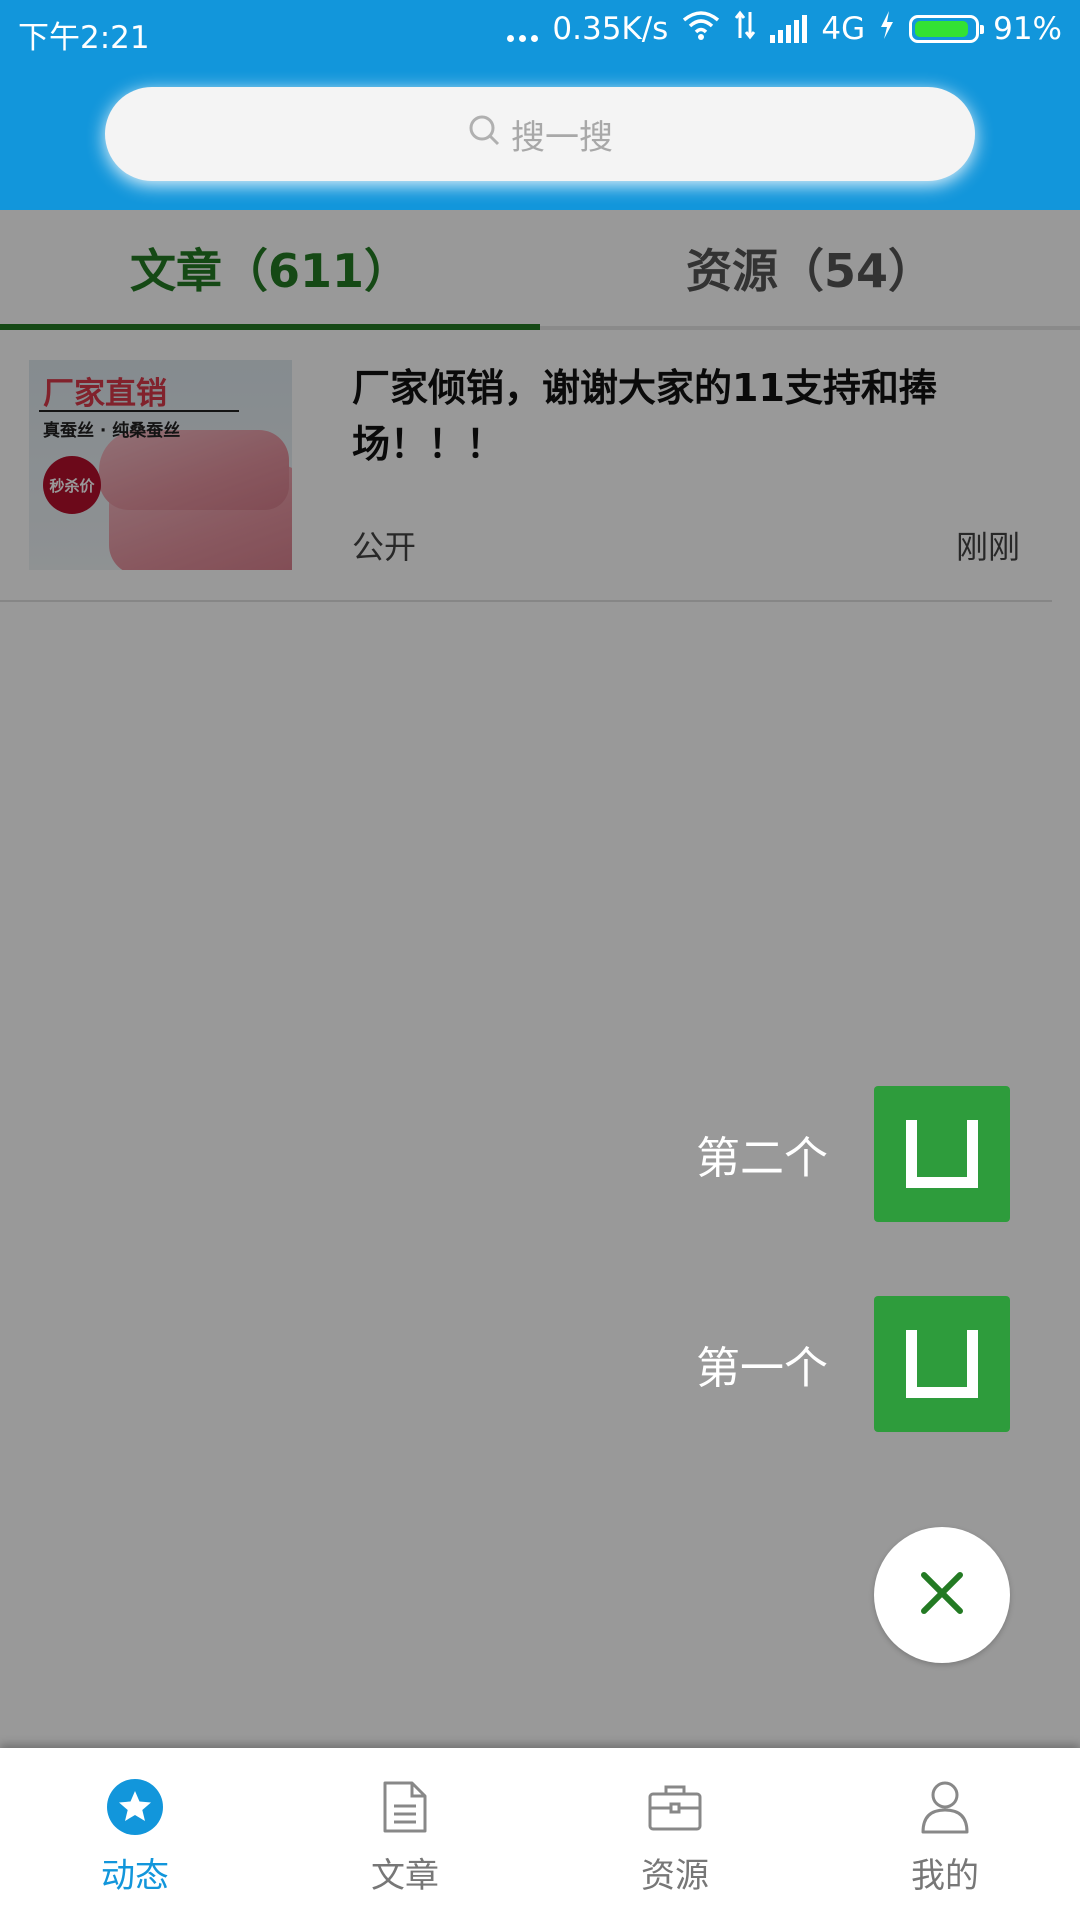  What do you see at coordinates (853, 1154) in the screenshot?
I see `fab-menu-item-second: 第二个` at bounding box center [853, 1154].